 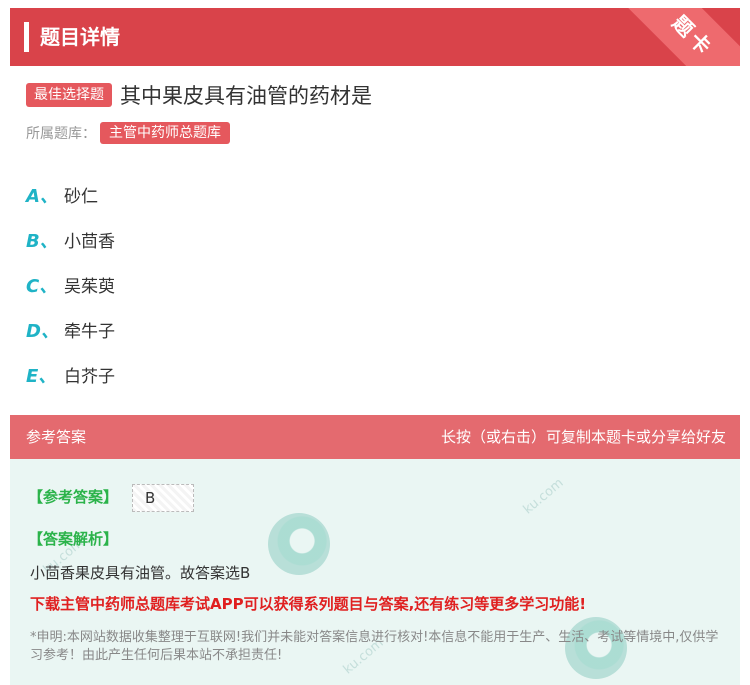 I want to click on option-d: D、 牵牛子, so click(x=70, y=329).